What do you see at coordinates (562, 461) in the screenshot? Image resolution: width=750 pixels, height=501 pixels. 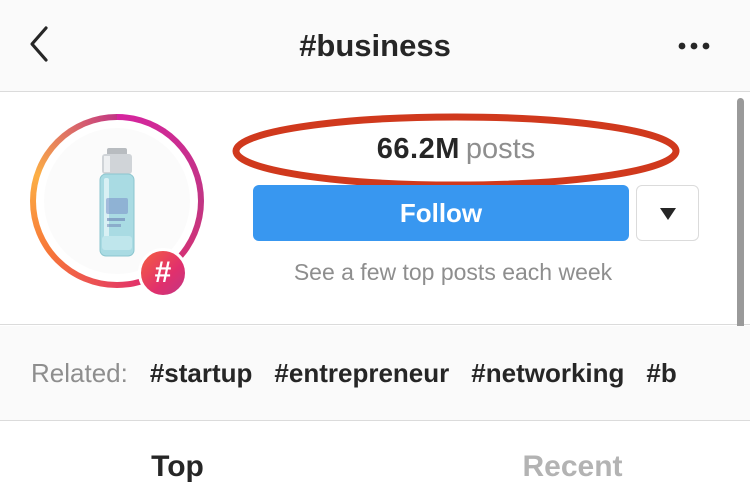 I see `tab-recent: Recent` at bounding box center [562, 461].